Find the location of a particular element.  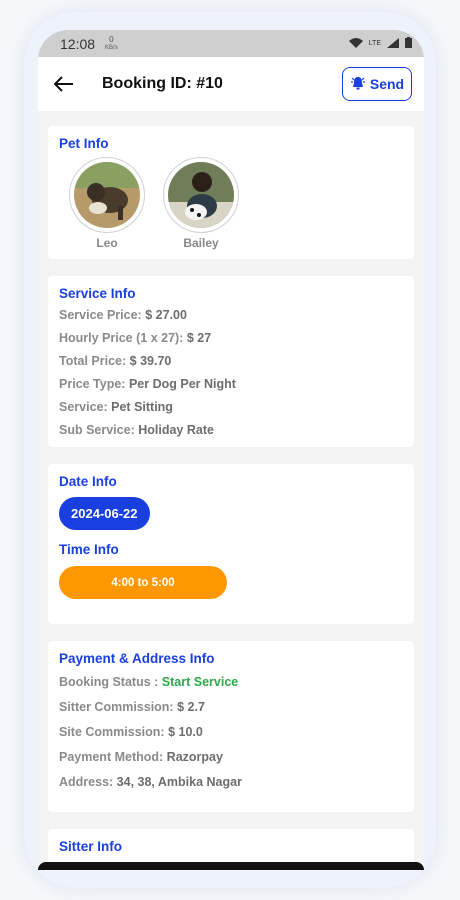

send-button: Send is located at coordinates (377, 84).